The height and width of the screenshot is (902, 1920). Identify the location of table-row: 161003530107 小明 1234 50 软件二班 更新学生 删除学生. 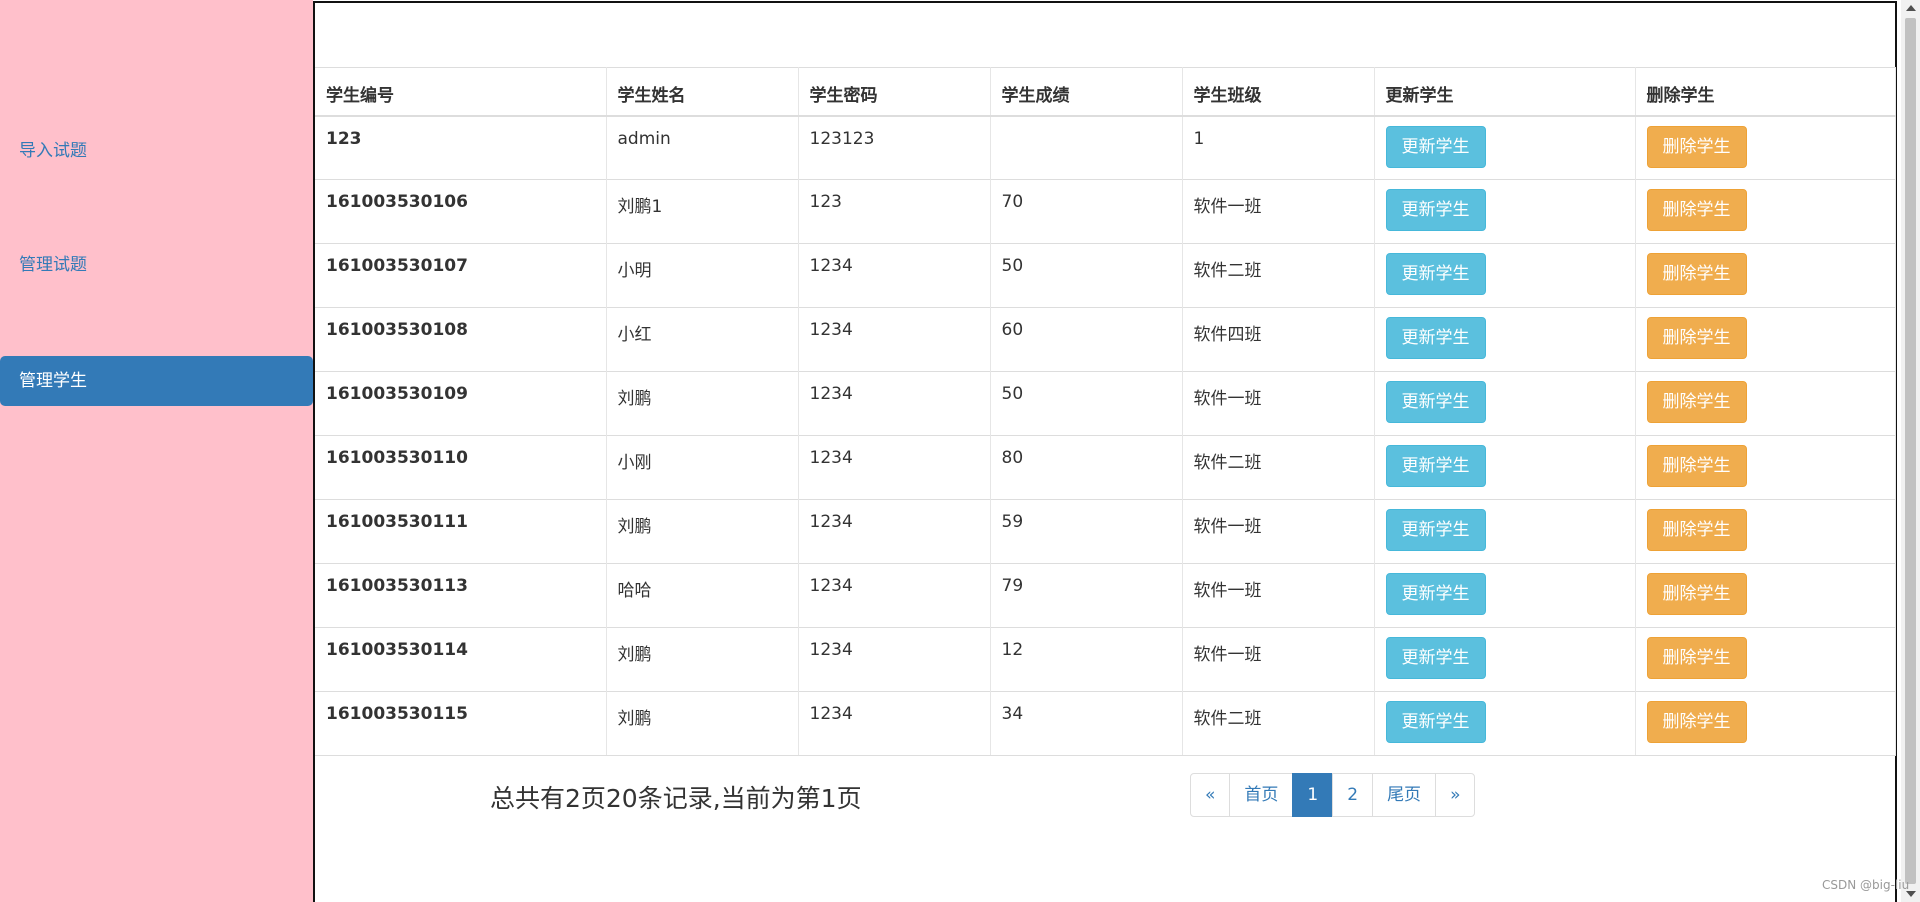
(1105, 275).